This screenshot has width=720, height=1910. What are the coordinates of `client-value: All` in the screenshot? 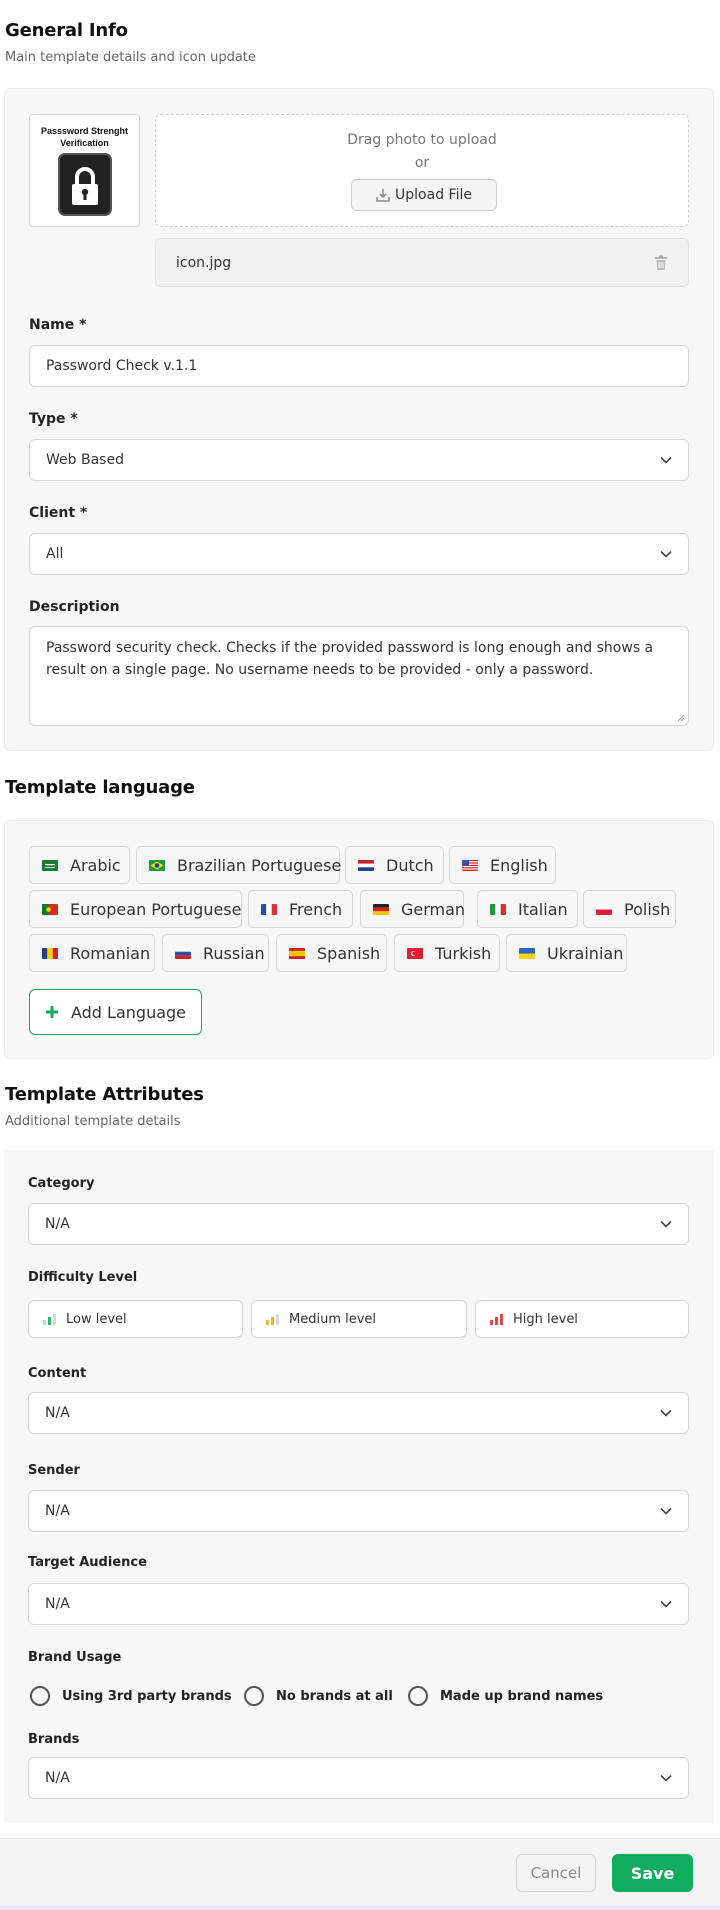 It's located at (55, 554).